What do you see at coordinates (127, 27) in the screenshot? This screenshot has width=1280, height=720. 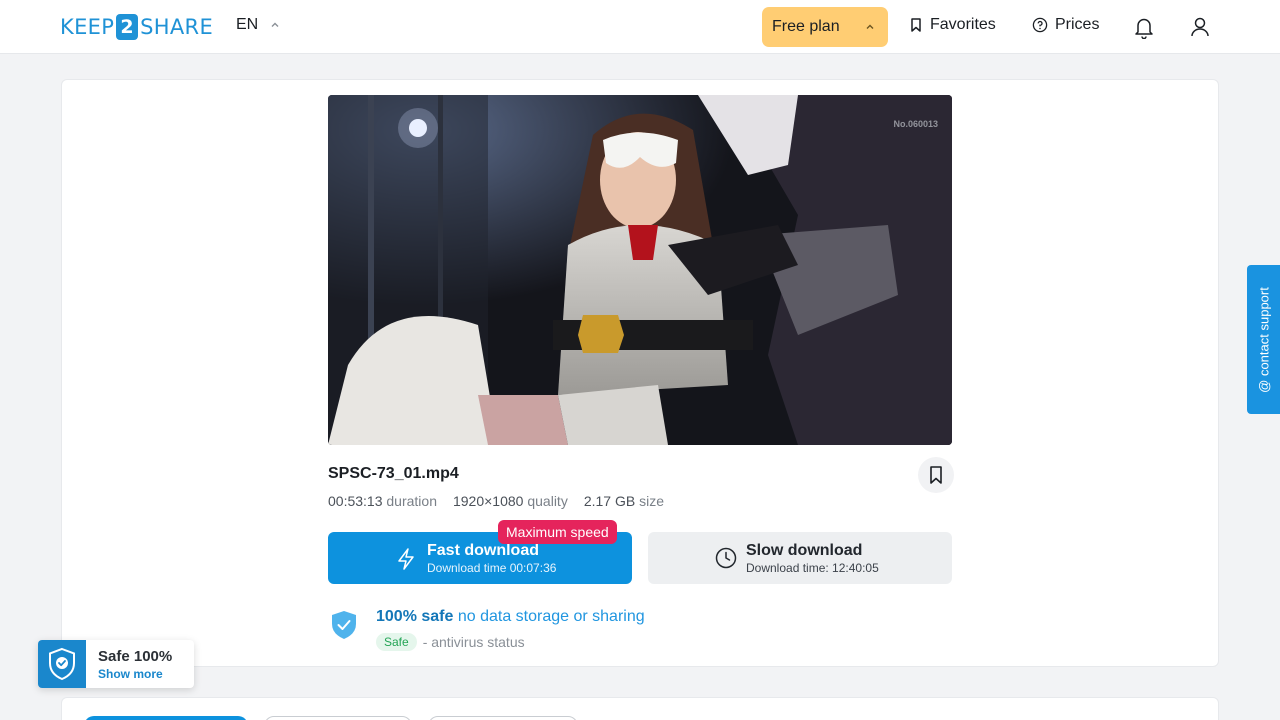 I see `logo-number: 2` at bounding box center [127, 27].